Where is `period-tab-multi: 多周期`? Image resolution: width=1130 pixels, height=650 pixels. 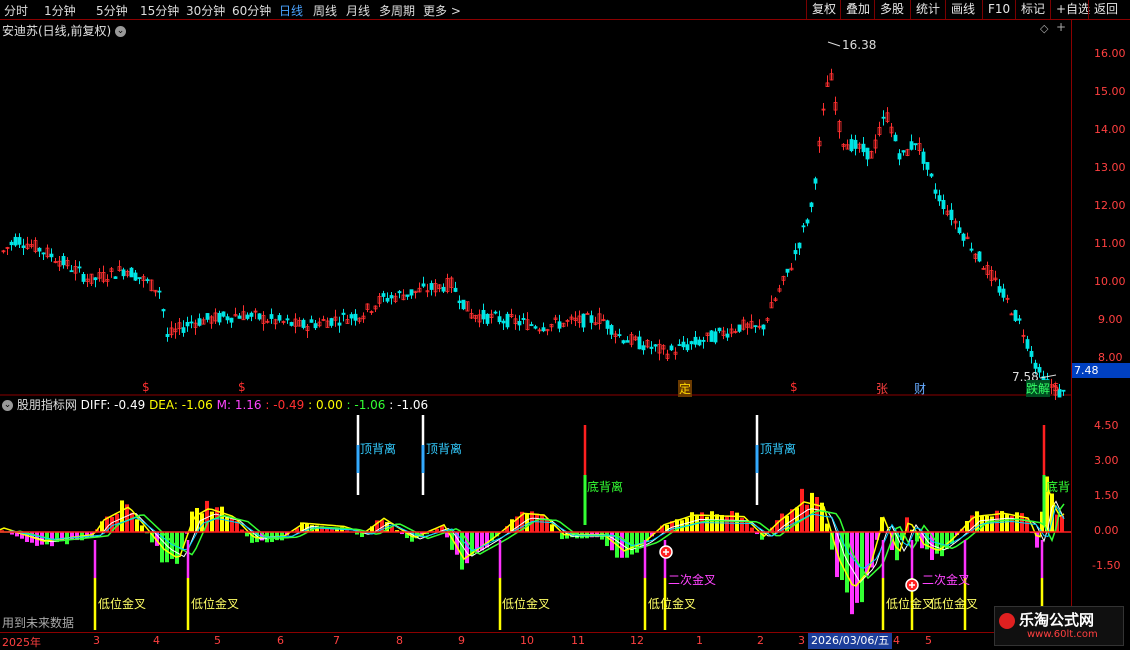
period-tab-multi: 多周期 is located at coordinates (397, 10).